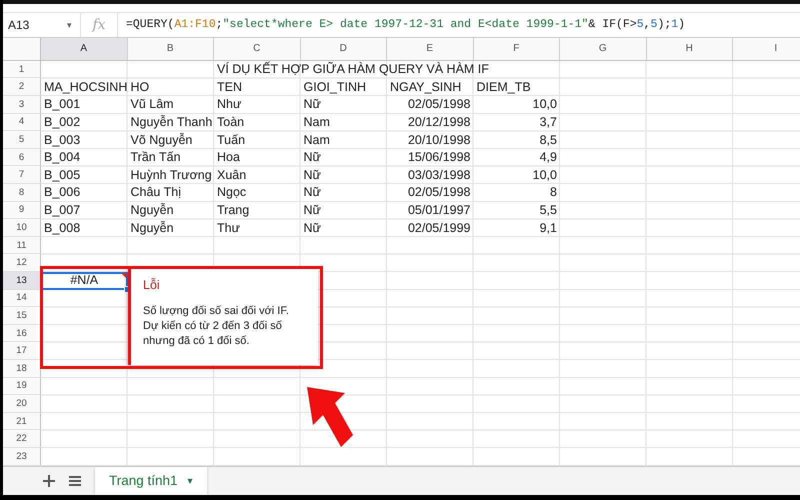 The height and width of the screenshot is (500, 800). I want to click on table-cell-text: Trang, so click(233, 210).